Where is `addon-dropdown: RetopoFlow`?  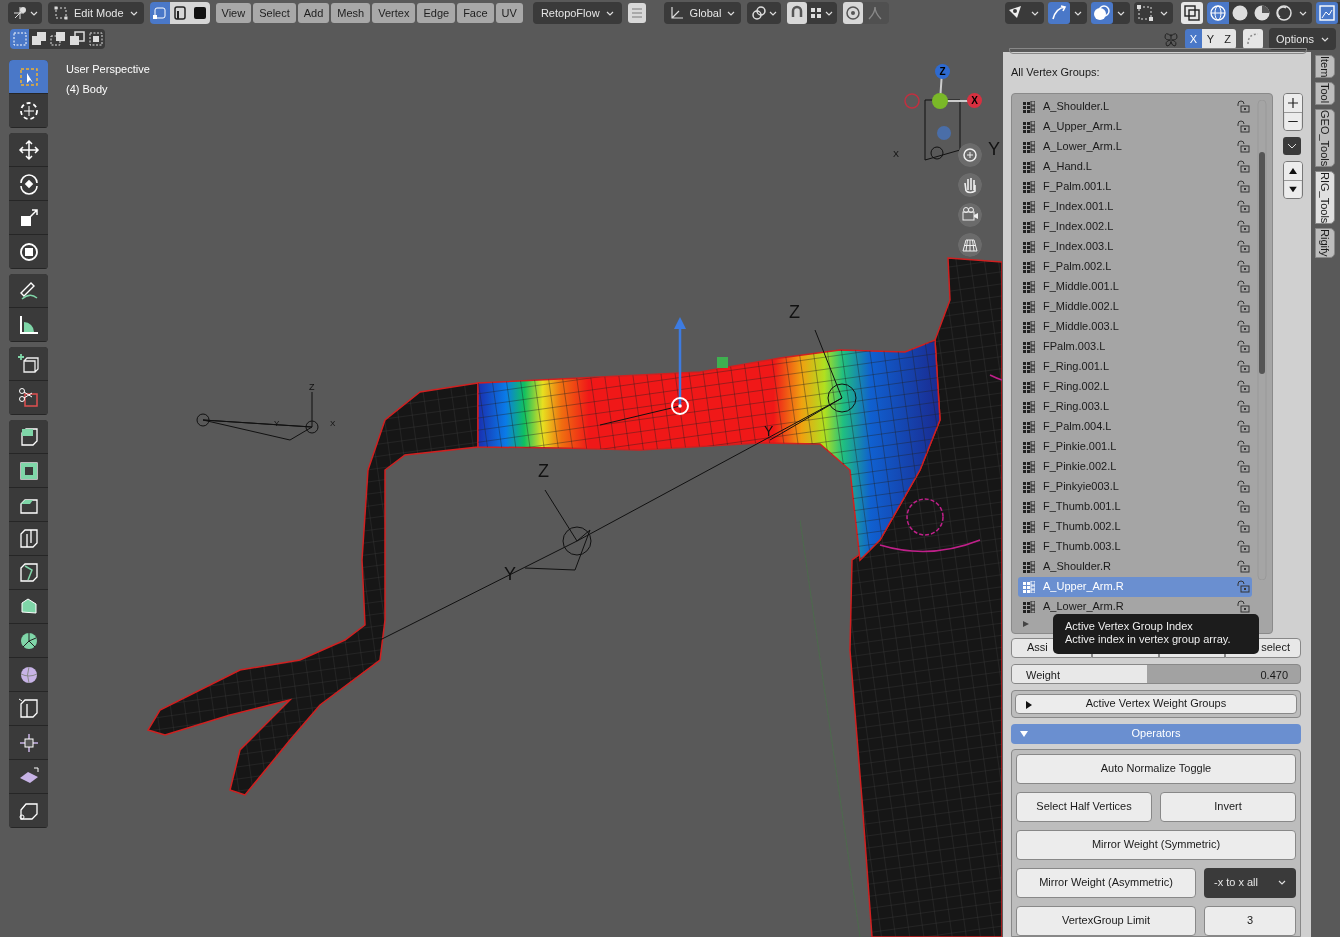 addon-dropdown: RetopoFlow is located at coordinates (577, 13).